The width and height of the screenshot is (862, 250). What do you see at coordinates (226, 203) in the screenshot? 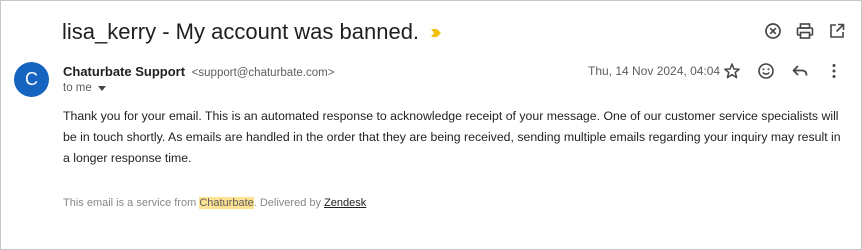
I see `footer-brand: Chaturbate` at bounding box center [226, 203].